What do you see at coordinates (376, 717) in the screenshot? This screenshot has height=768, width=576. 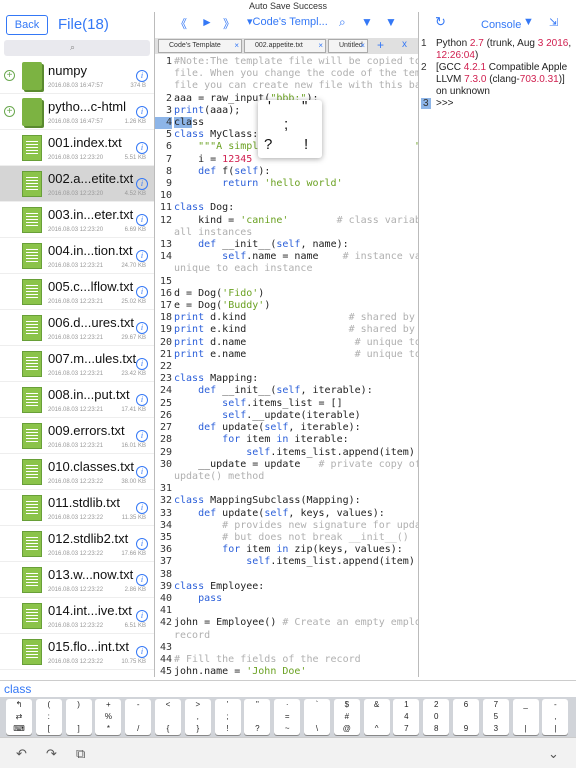 I see `keyboard-key: & ^` at bounding box center [376, 717].